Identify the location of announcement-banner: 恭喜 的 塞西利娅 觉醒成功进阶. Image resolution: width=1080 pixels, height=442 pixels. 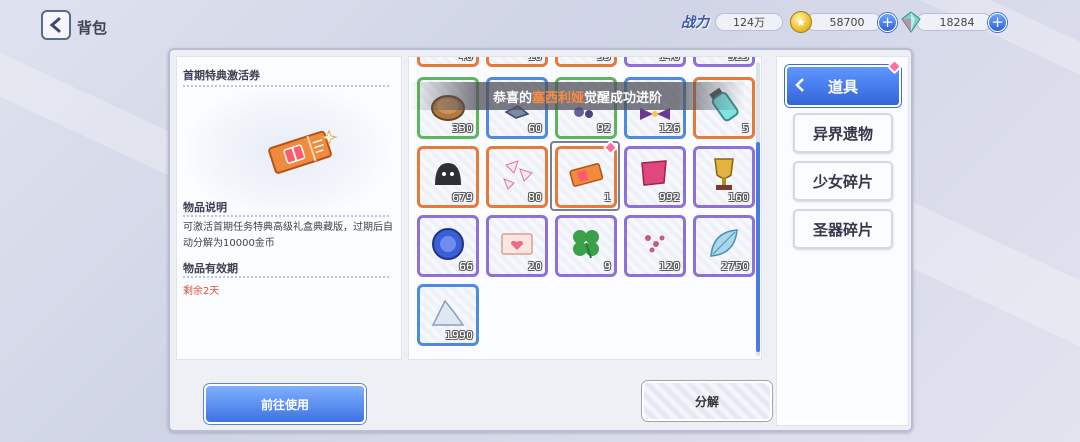
(577, 96).